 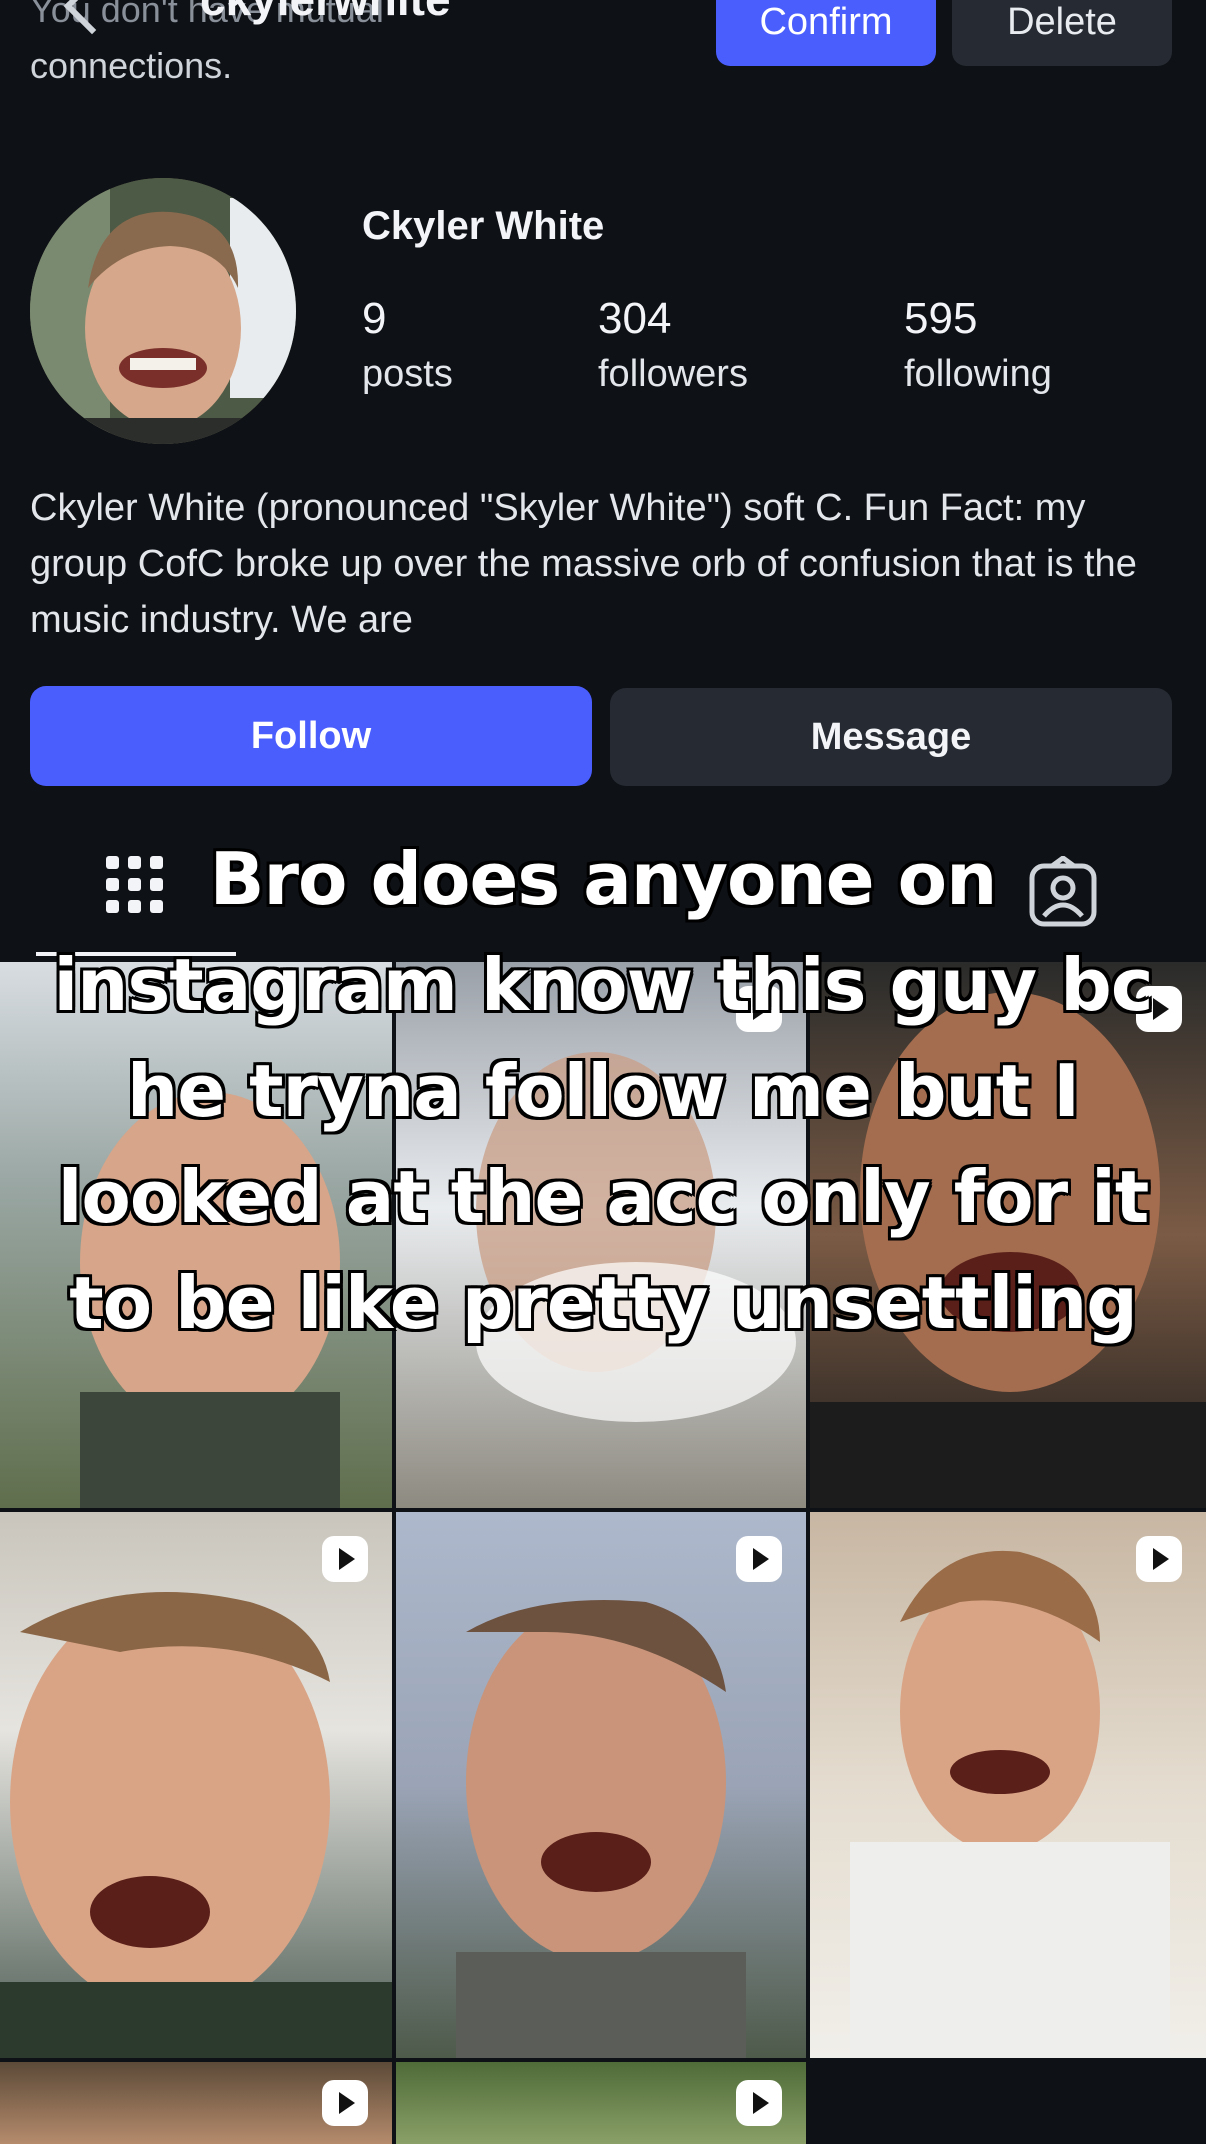 I want to click on stat-posts: 9 posts, so click(x=407, y=347).